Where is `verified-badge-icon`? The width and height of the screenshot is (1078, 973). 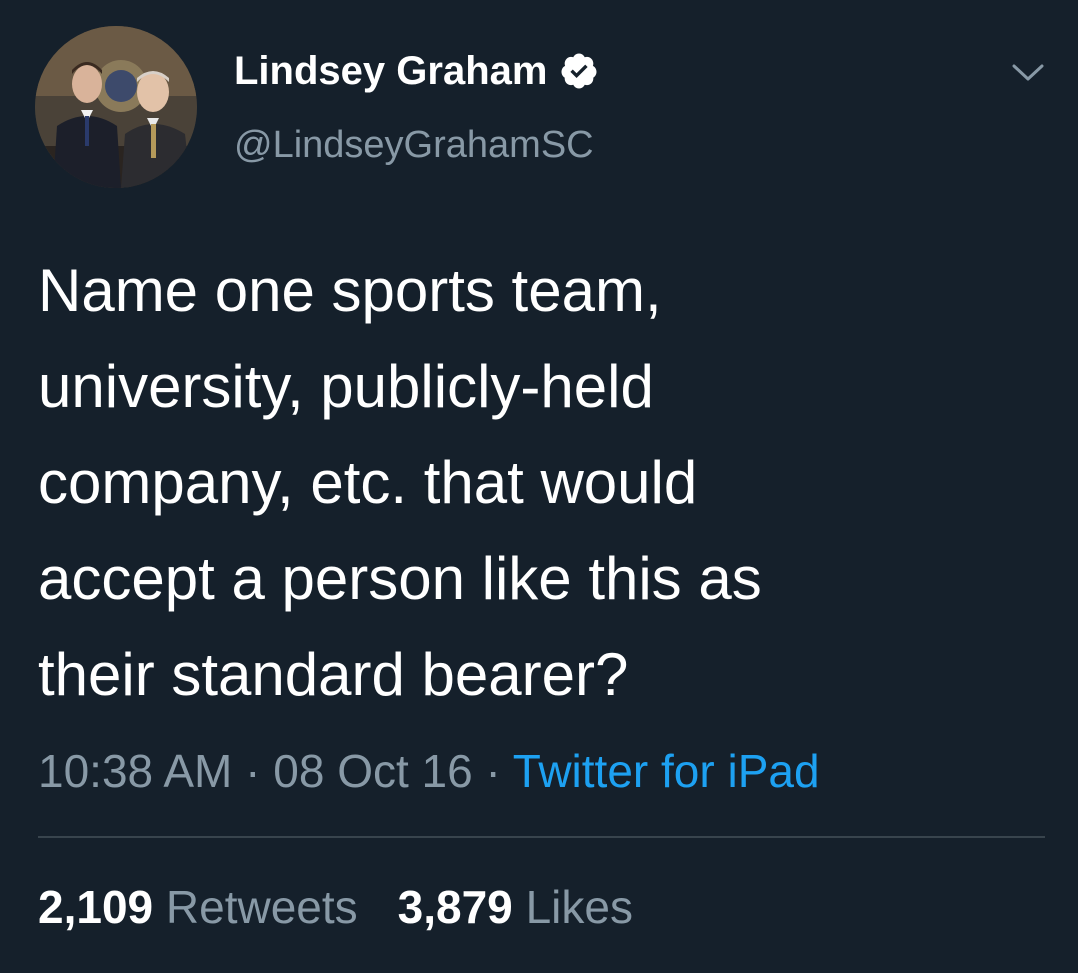 verified-badge-icon is located at coordinates (579, 71).